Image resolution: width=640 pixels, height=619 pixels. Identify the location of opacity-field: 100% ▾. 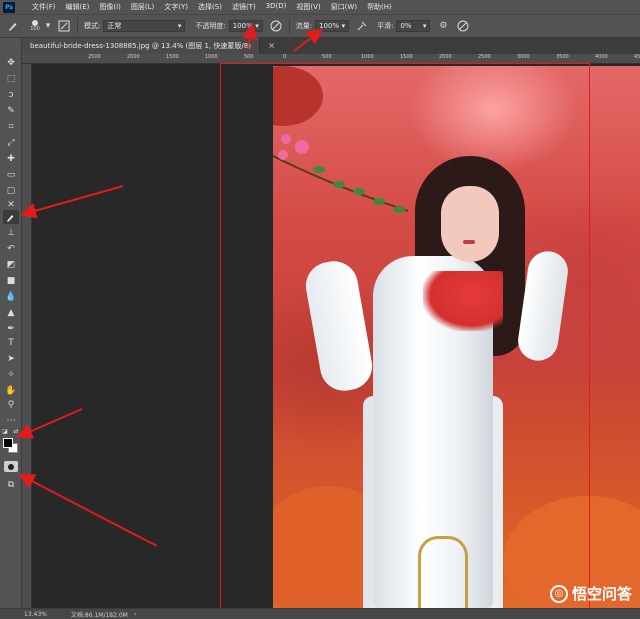
(245, 26).